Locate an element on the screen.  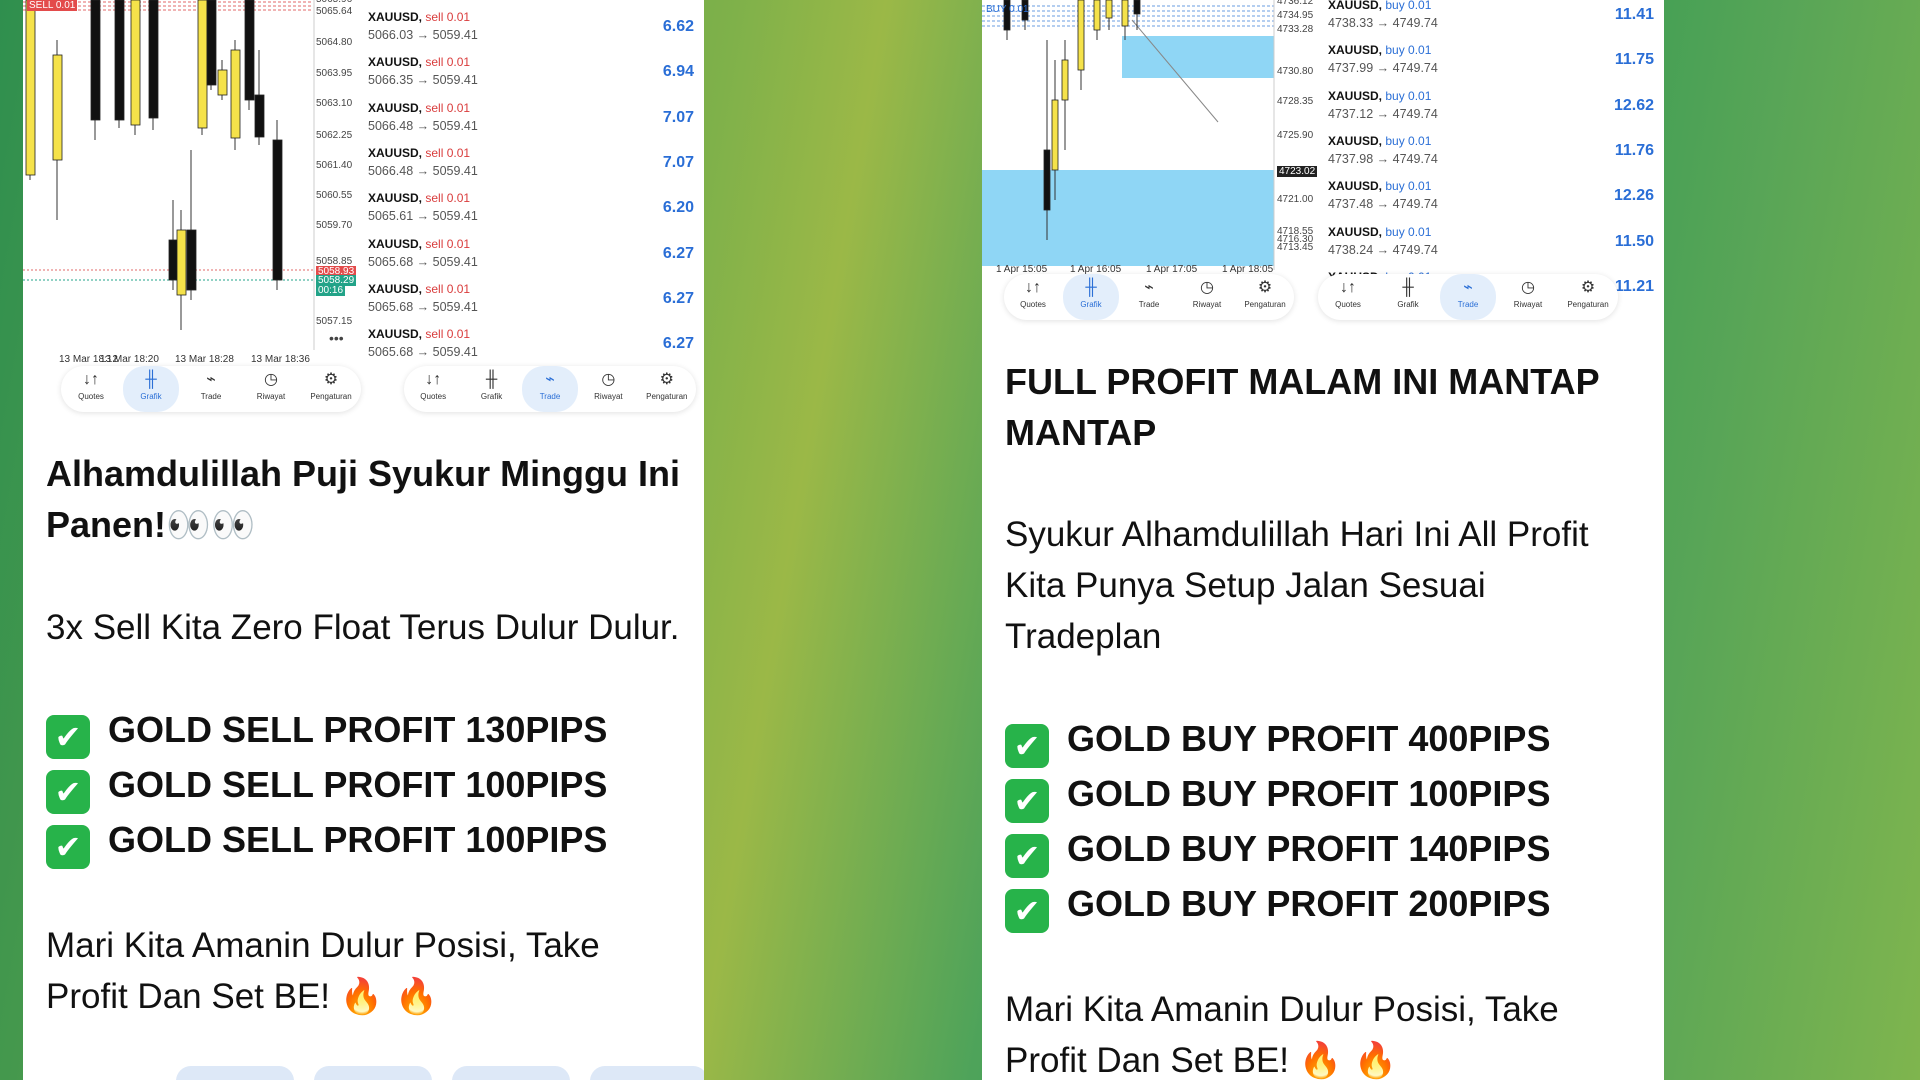
order-profit: 11.21 is located at coordinates (1634, 286).